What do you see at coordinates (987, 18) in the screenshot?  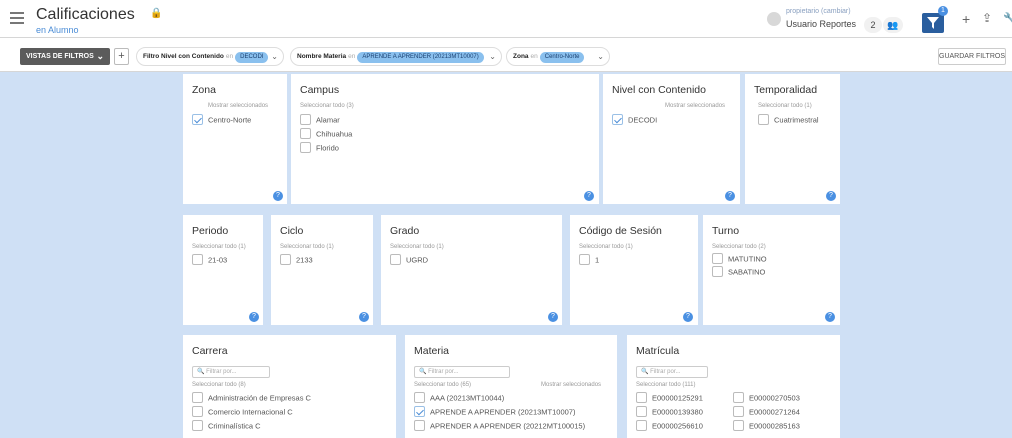 I see `share-icon: ⇪` at bounding box center [987, 18].